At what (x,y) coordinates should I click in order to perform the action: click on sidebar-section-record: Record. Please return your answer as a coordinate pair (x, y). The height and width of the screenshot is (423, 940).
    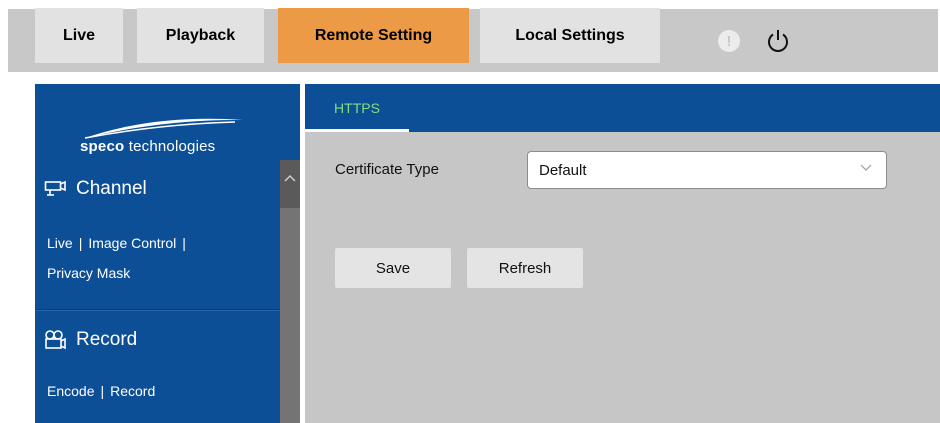
    Looking at the image, I should click on (90, 340).